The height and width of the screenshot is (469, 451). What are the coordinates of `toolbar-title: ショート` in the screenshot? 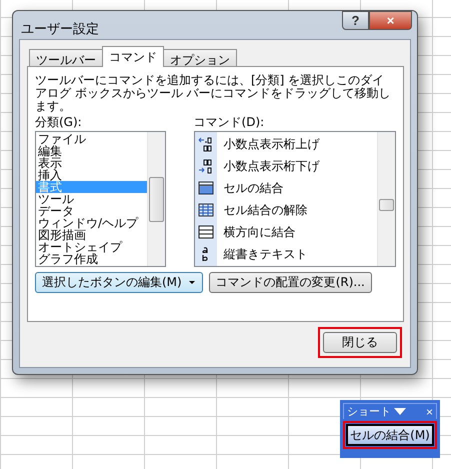 It's located at (369, 411).